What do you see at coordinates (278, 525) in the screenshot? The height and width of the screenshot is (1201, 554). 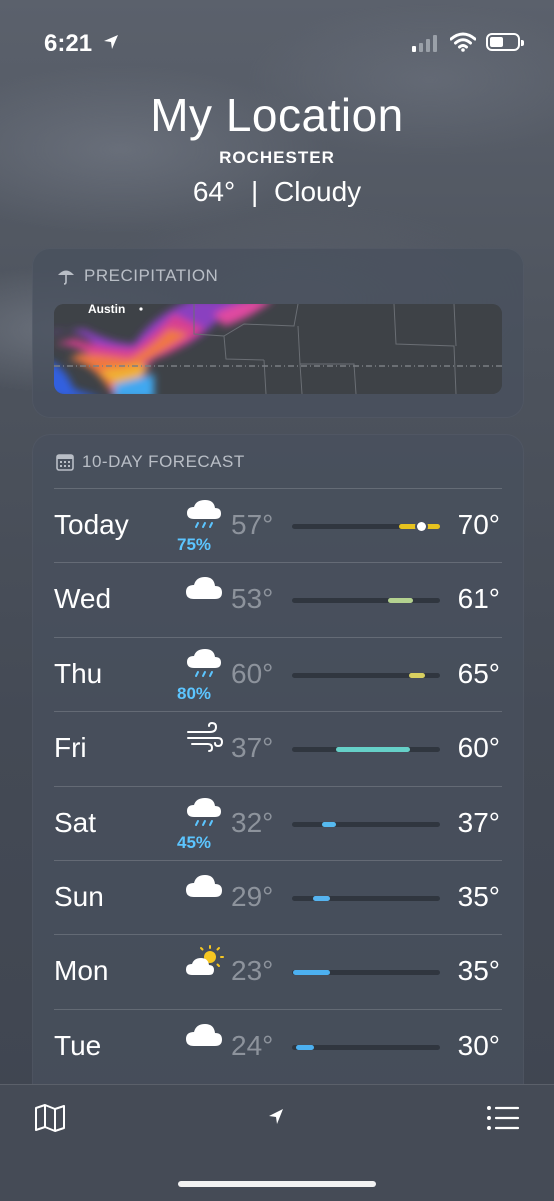 I see `forecast-row: Today 75% 57° 70°` at bounding box center [278, 525].